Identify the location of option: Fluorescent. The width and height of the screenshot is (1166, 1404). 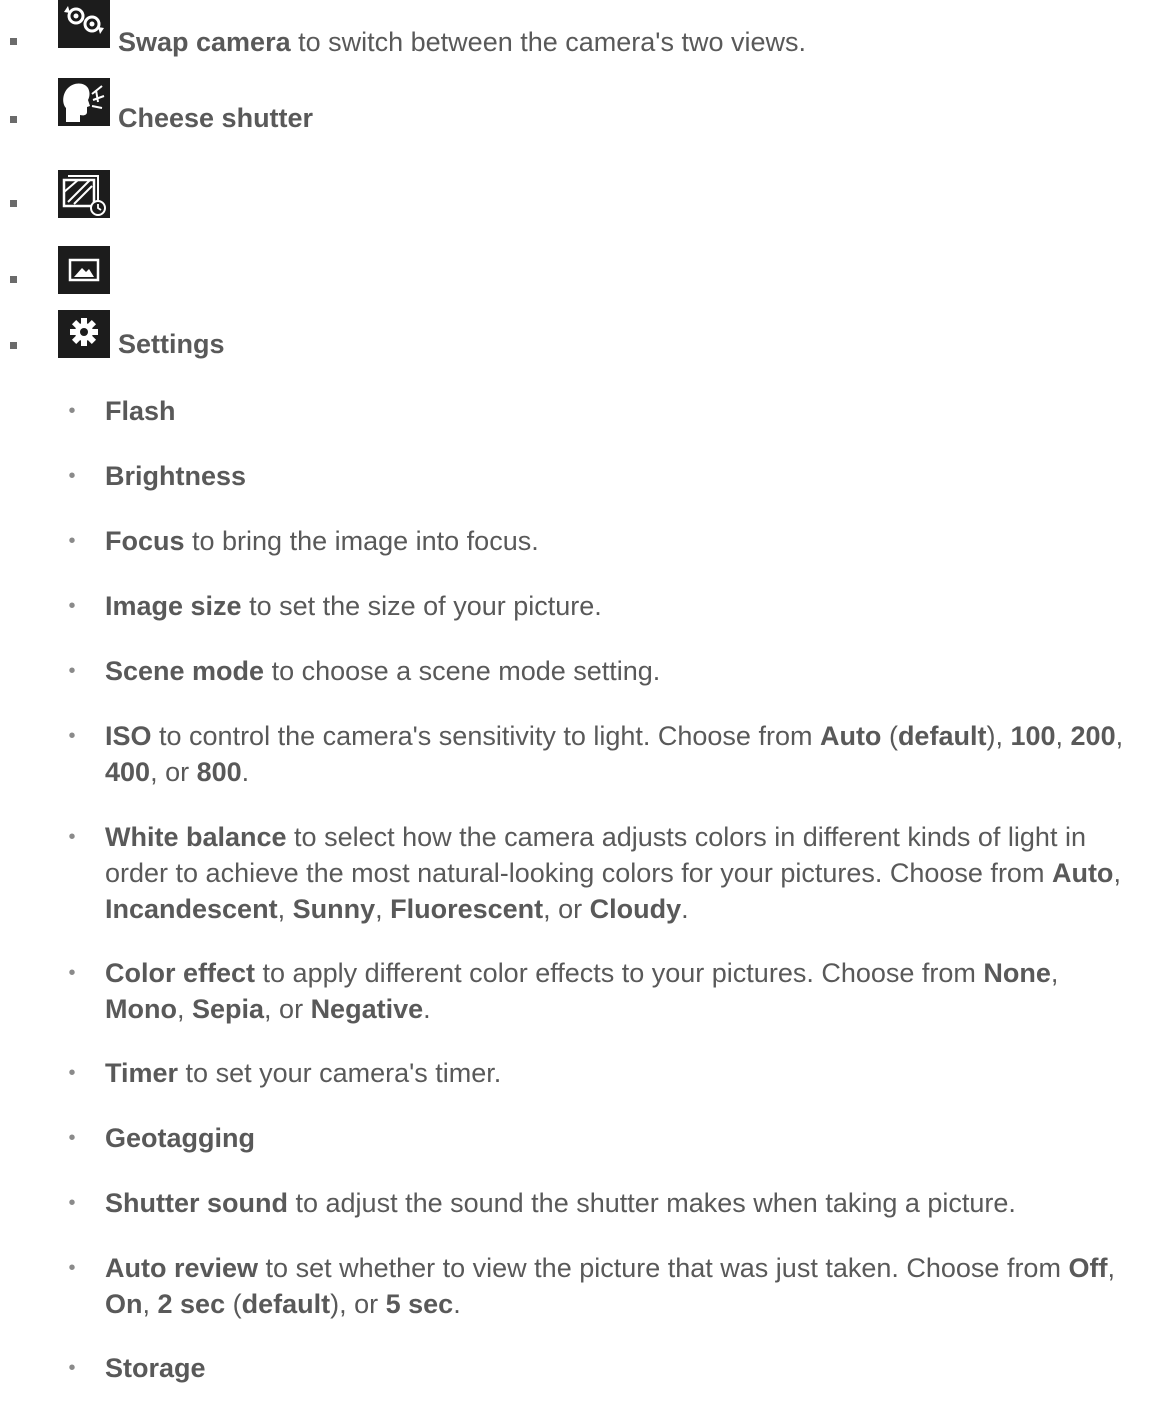
(467, 909).